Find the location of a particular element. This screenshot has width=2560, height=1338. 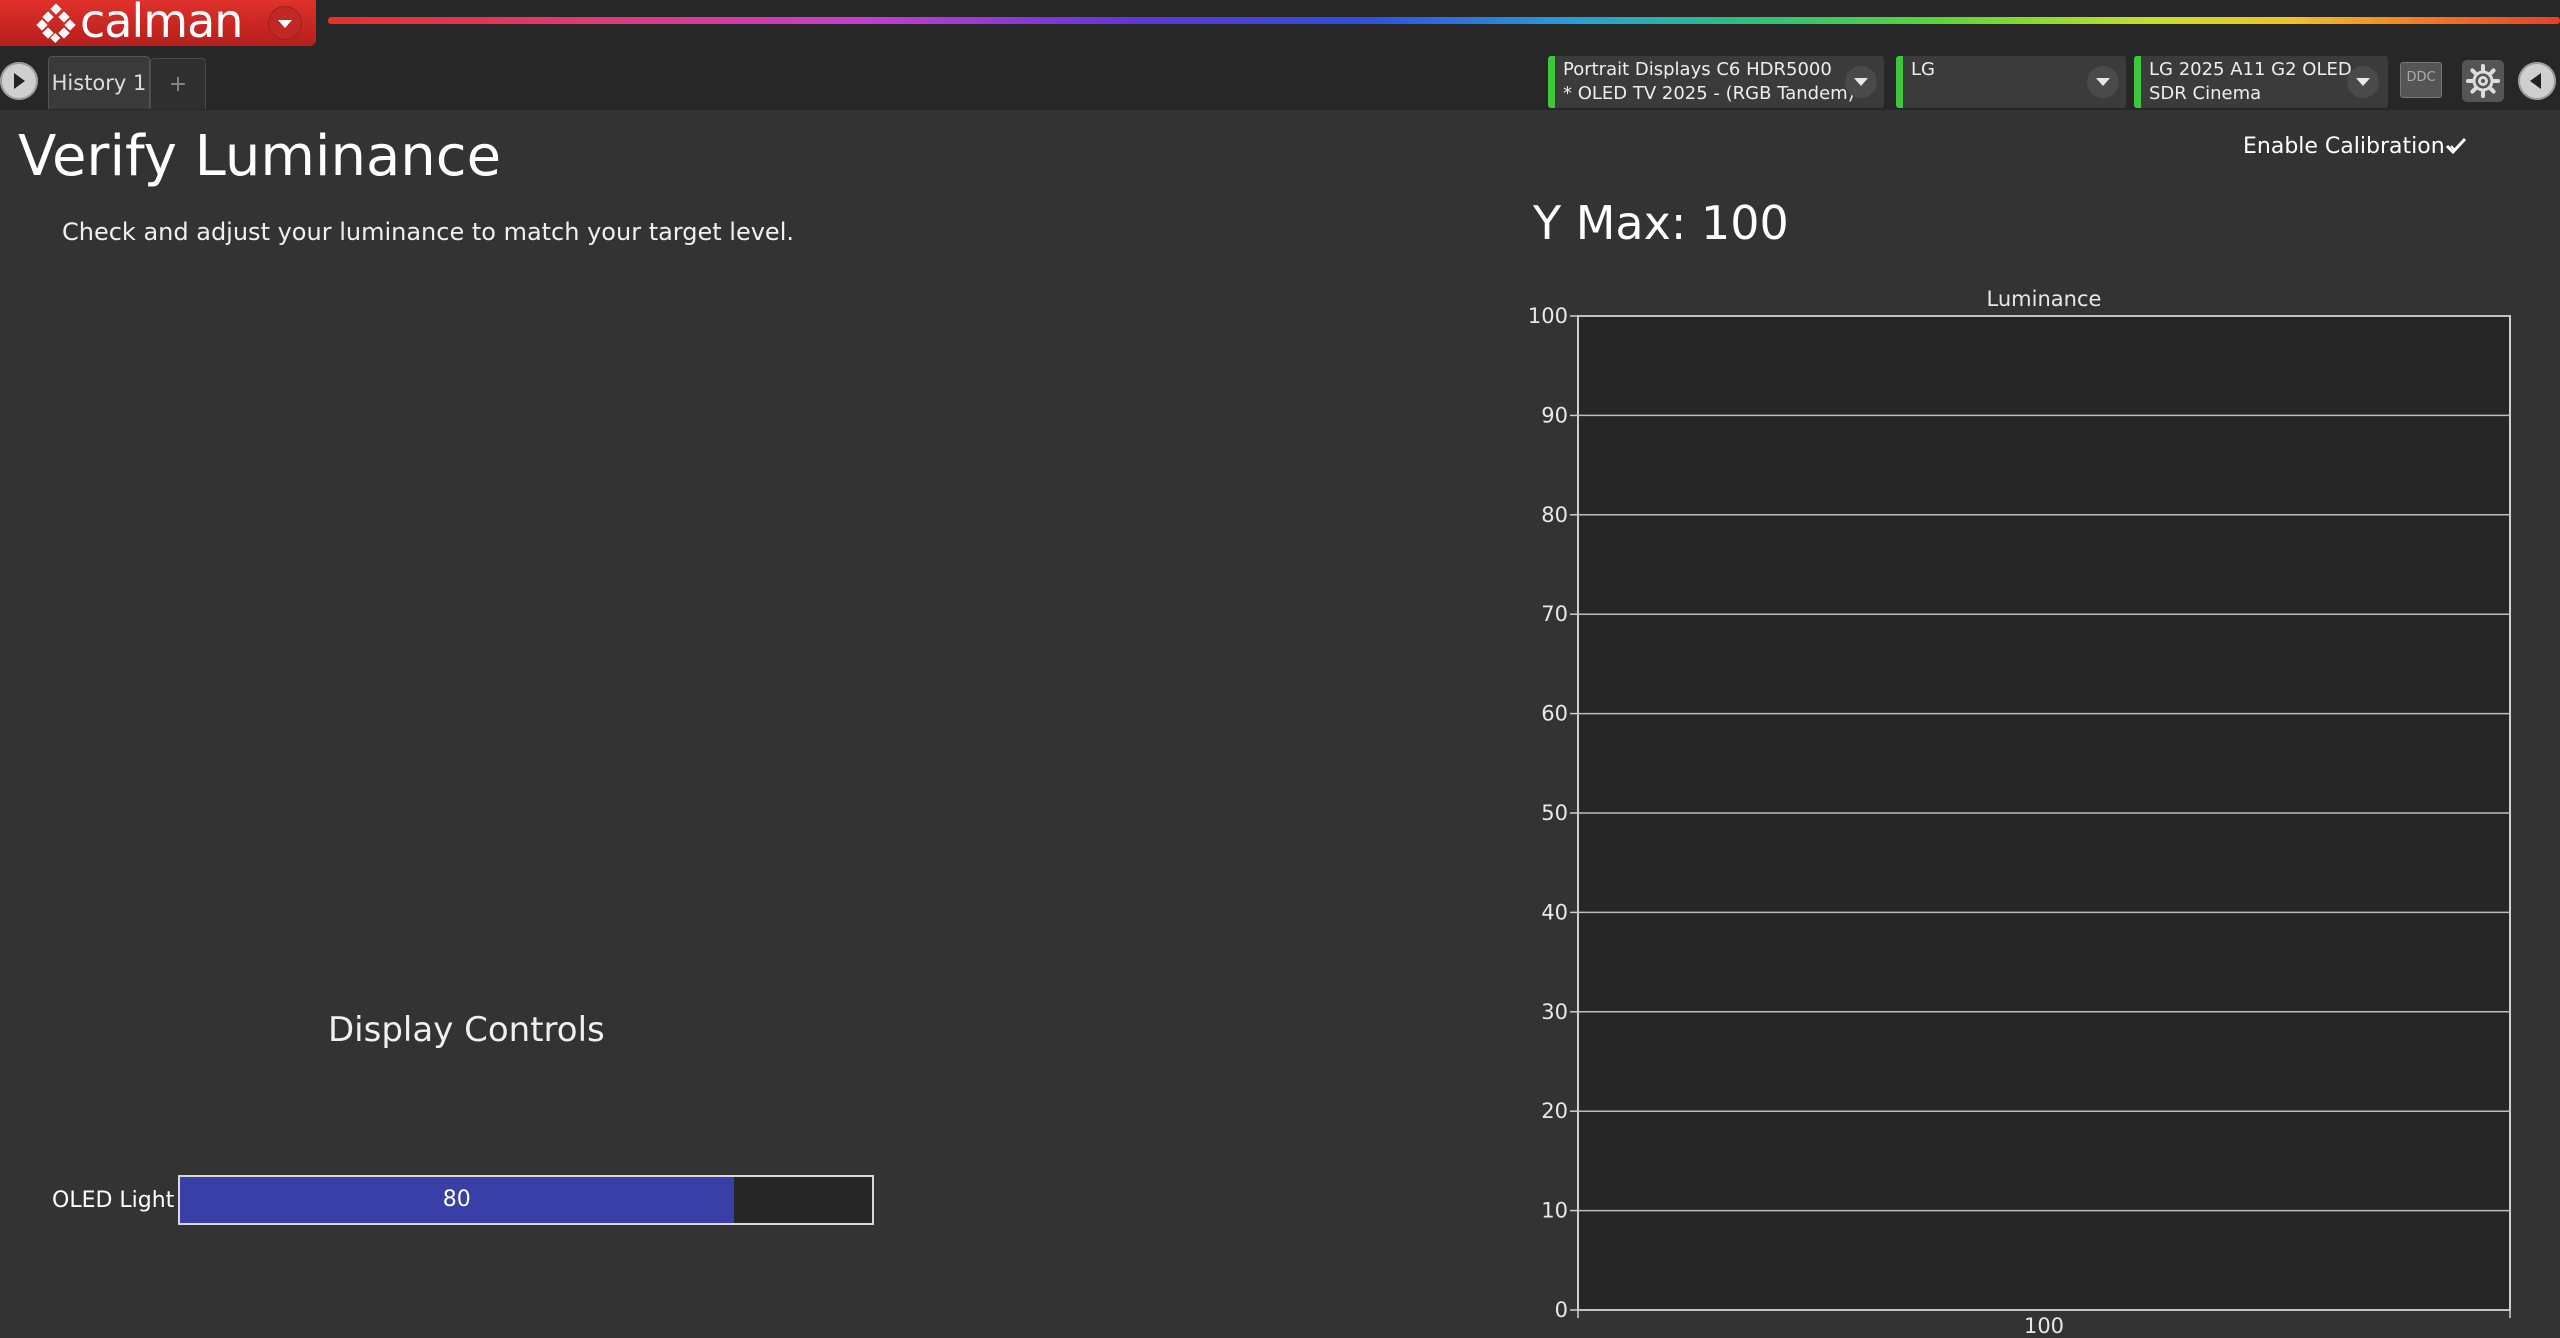

chart-x-tick-label: 100 is located at coordinates (2044, 1326).